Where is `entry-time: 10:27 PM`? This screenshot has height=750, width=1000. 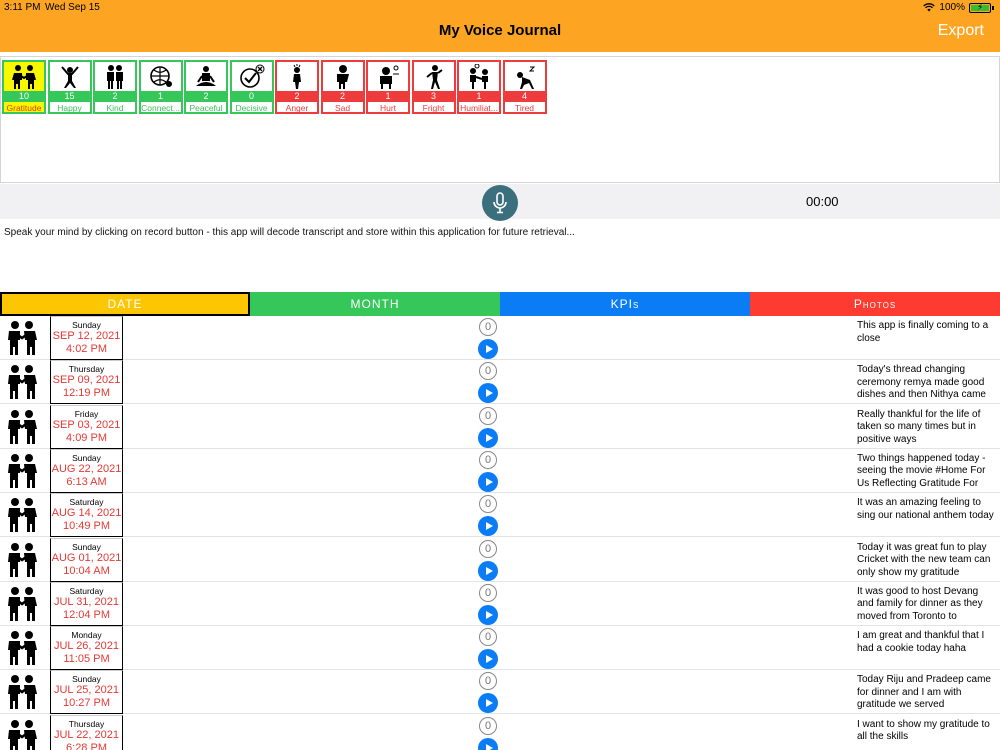 entry-time: 10:27 PM is located at coordinates (86, 703).